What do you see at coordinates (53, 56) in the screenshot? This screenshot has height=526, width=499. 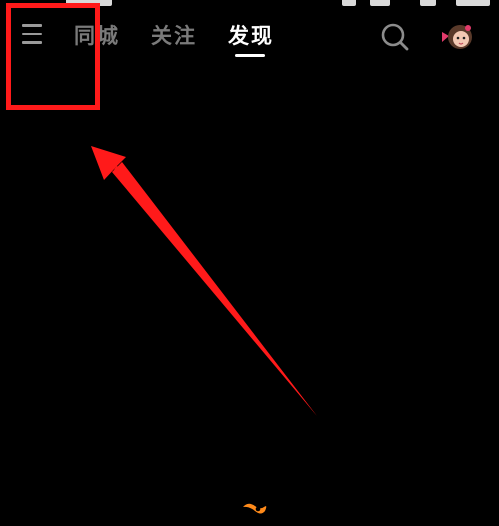 I see `annotation-highlight-box` at bounding box center [53, 56].